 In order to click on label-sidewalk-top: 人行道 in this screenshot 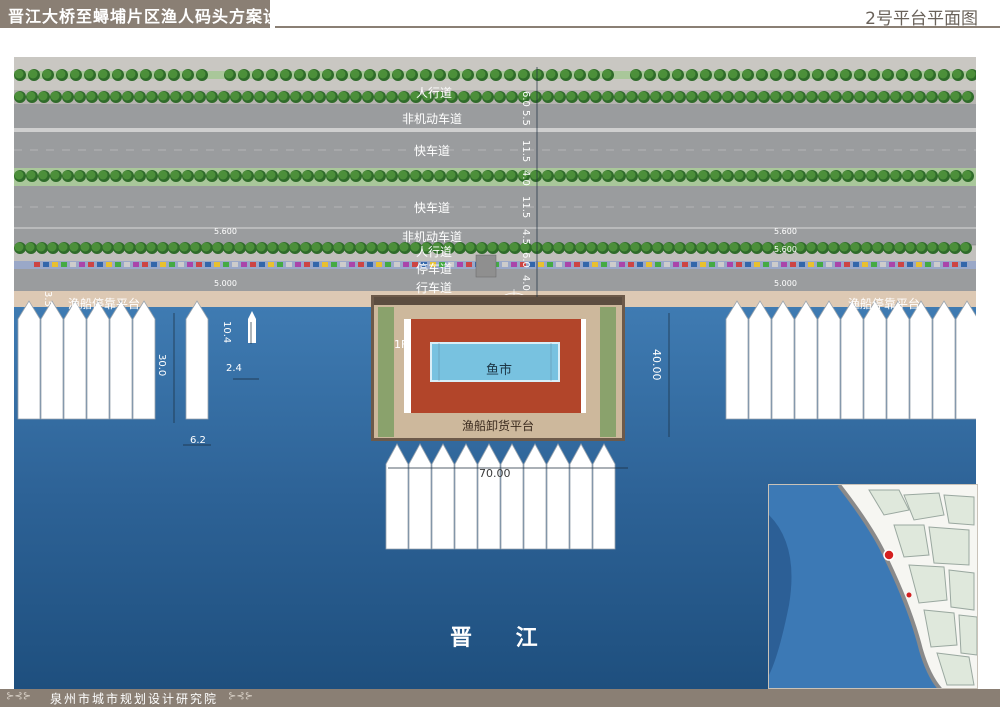, I will do `click(434, 93)`.